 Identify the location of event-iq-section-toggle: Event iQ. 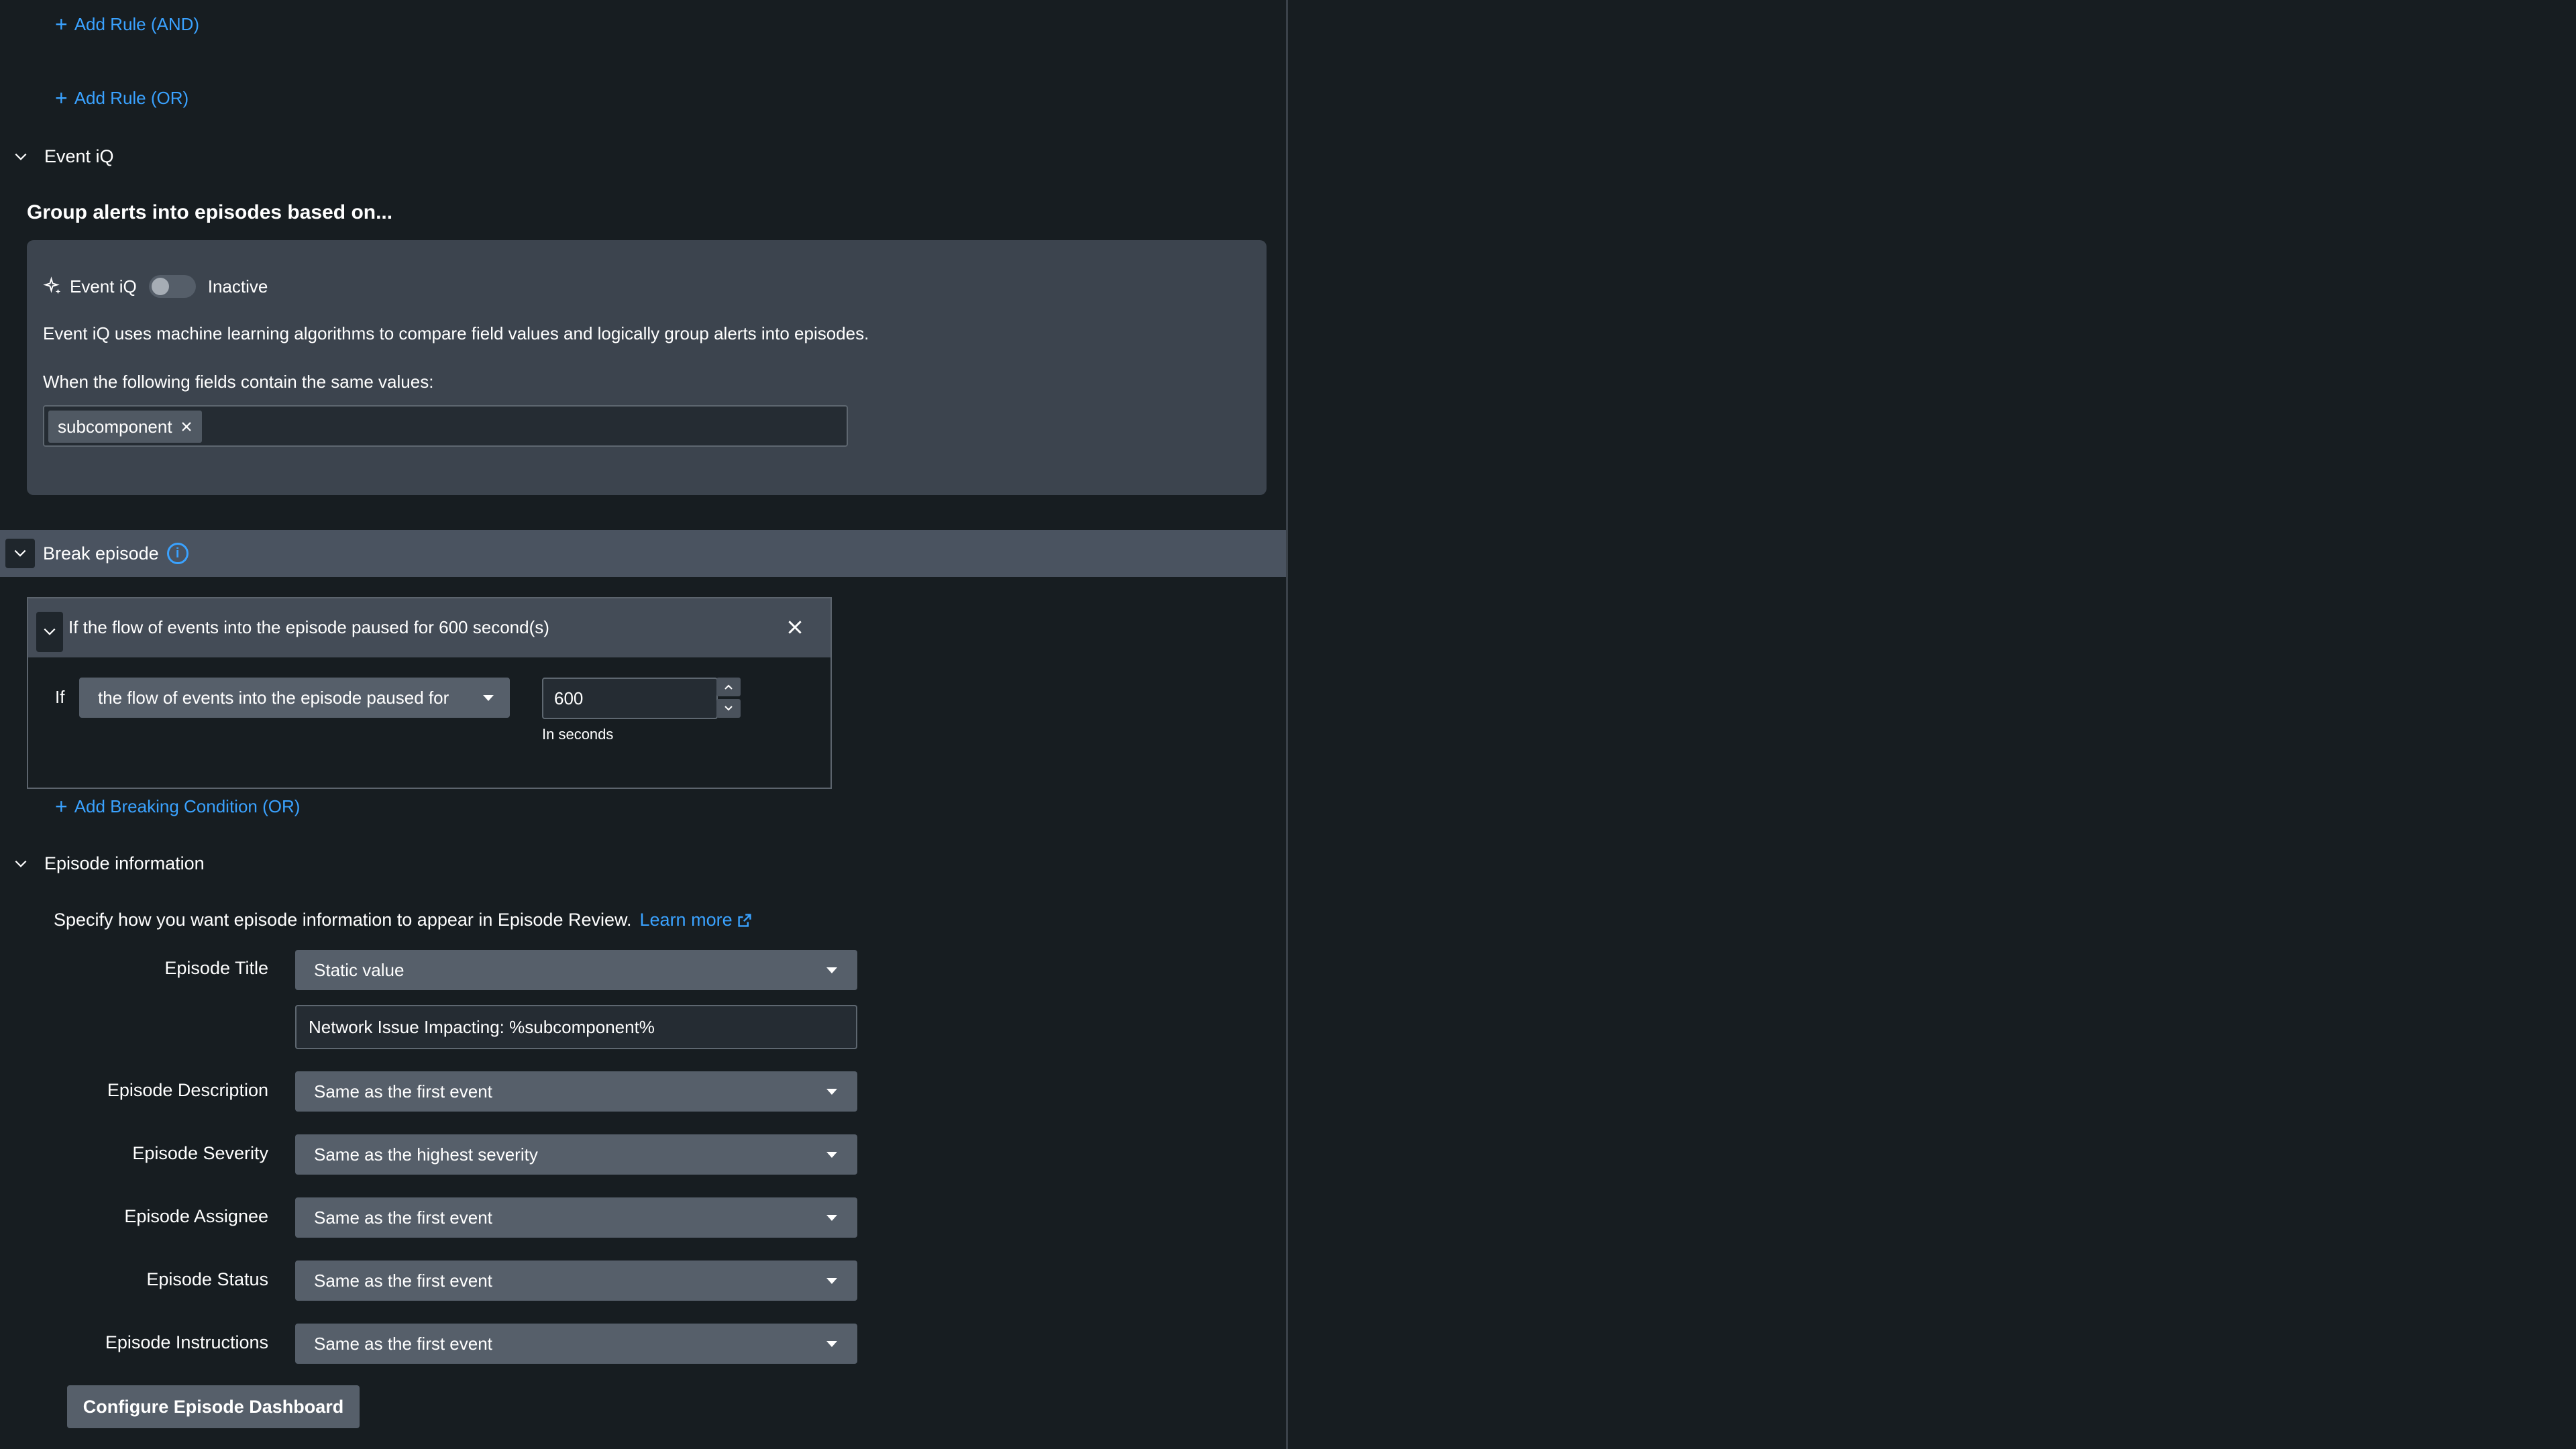
(62, 156).